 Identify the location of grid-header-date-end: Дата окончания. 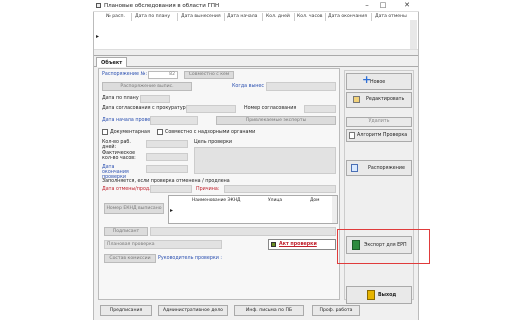
(347, 16).